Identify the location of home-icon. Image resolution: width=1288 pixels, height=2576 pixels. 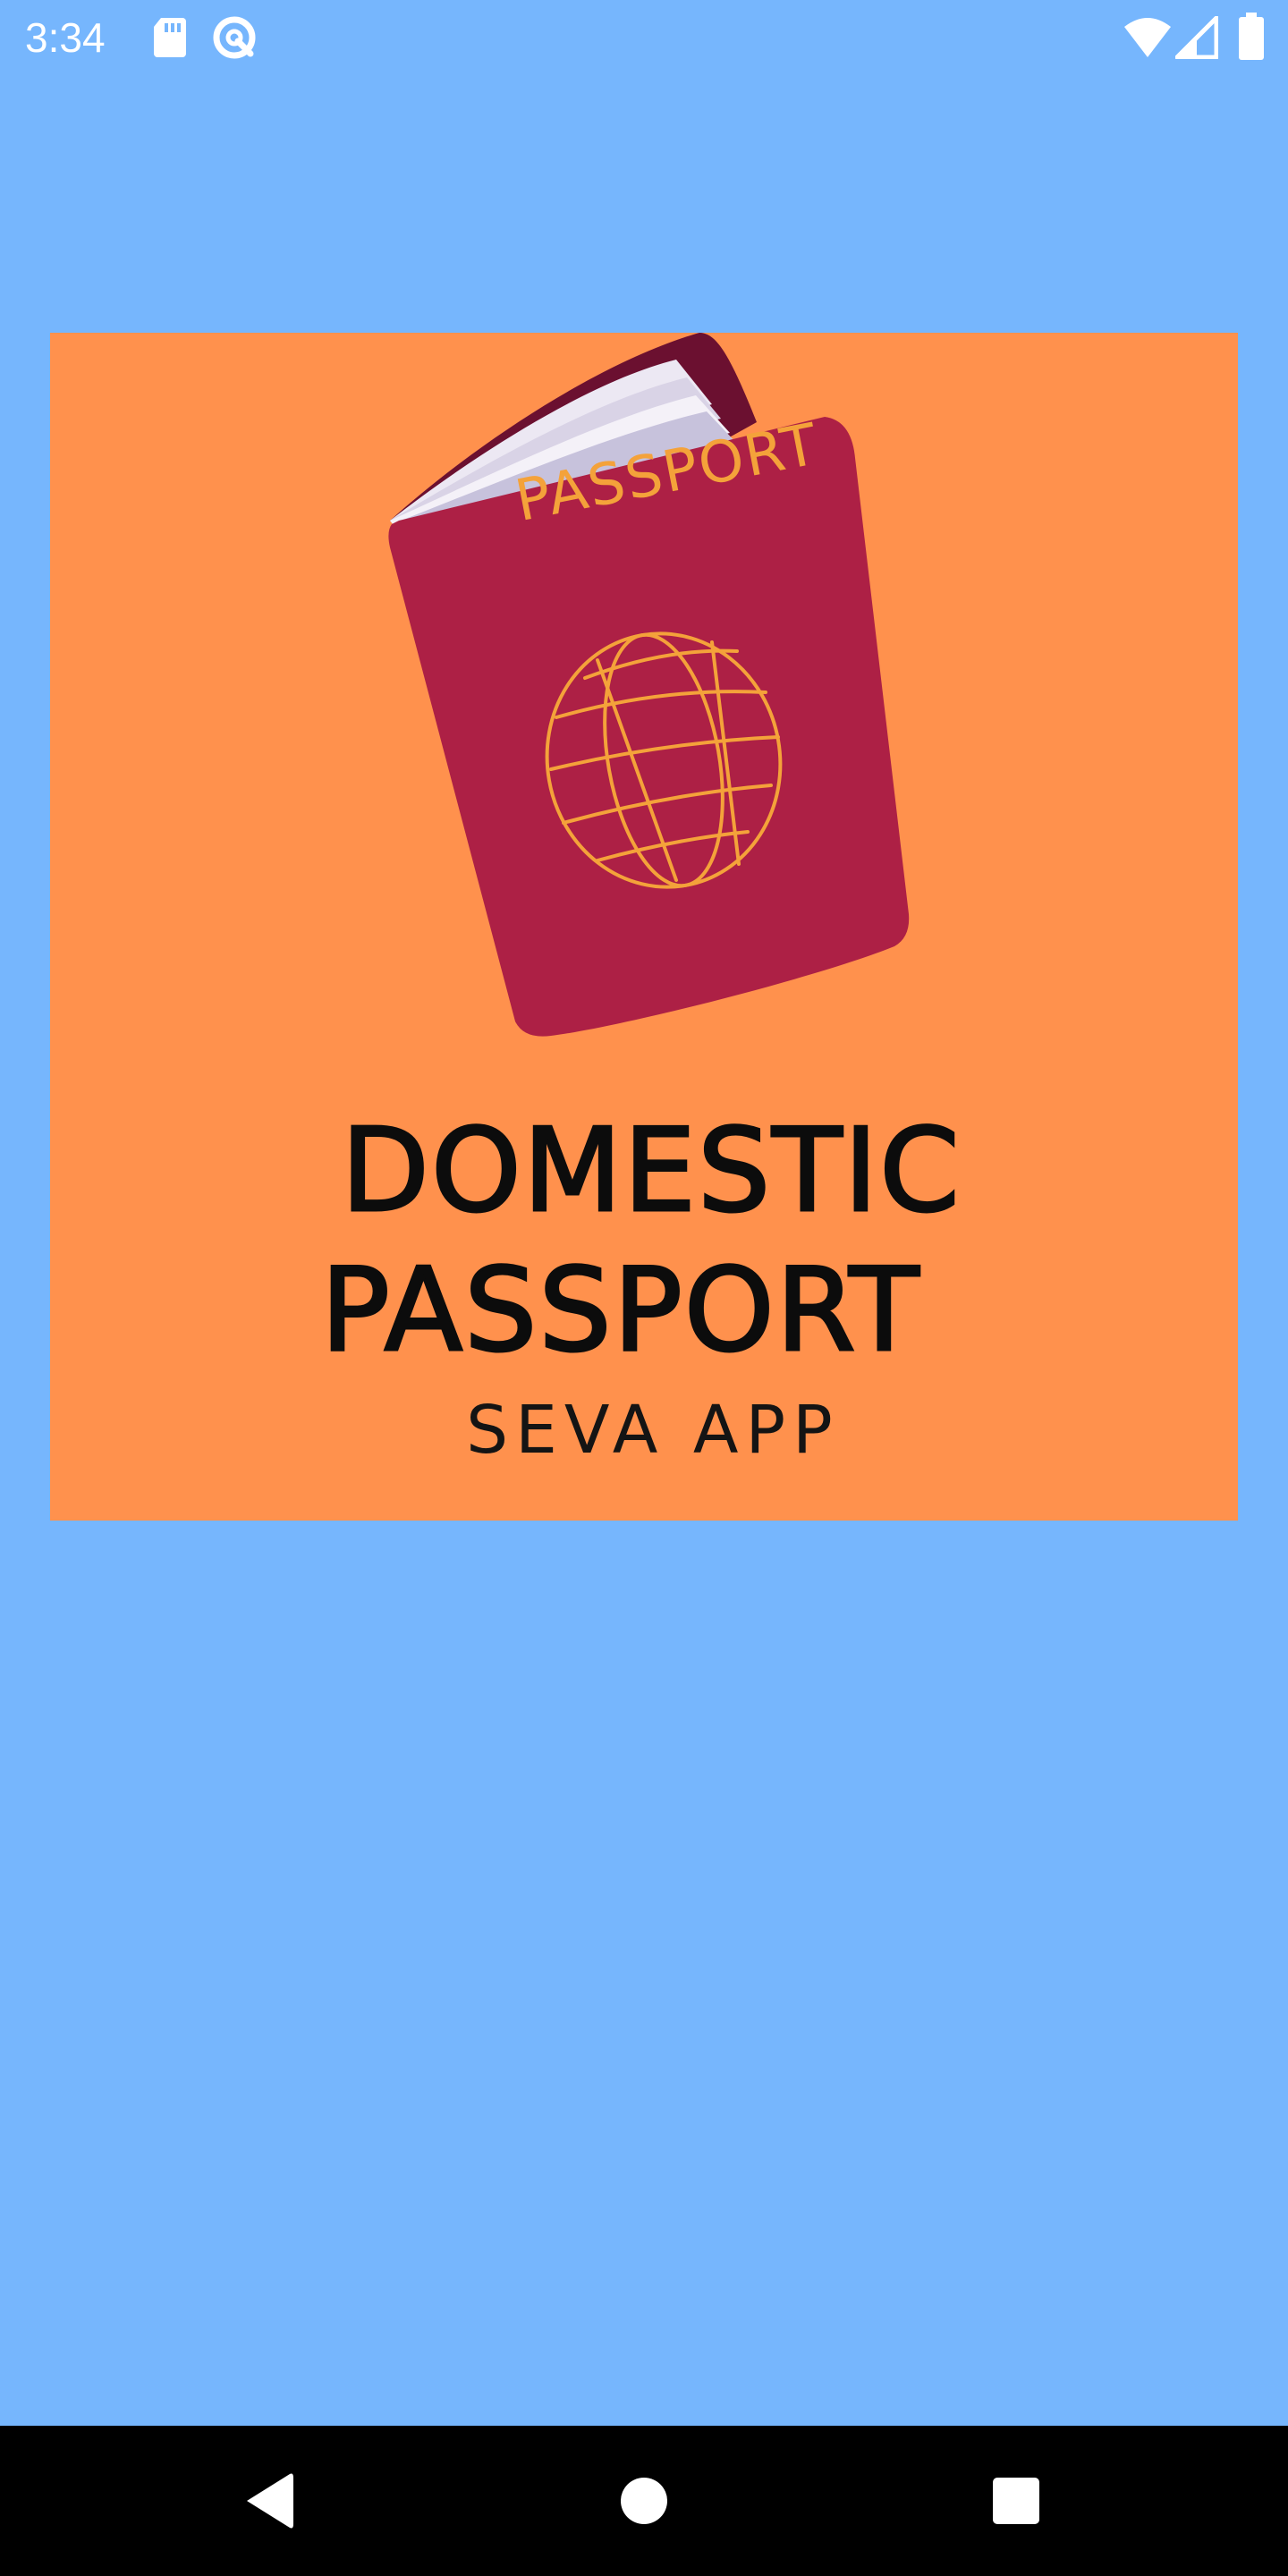
(644, 2501).